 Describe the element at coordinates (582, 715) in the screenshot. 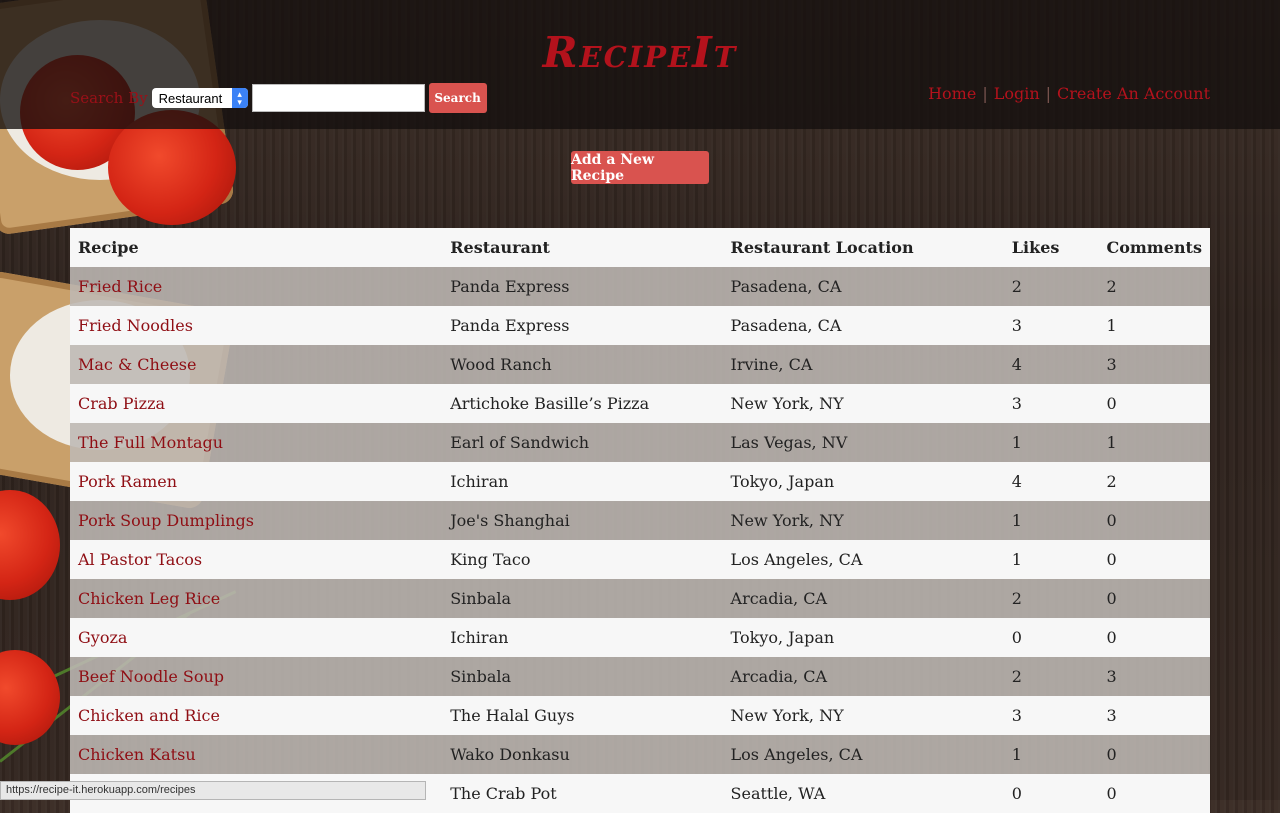

I see `restaurant-cell: The Halal Guys` at that location.